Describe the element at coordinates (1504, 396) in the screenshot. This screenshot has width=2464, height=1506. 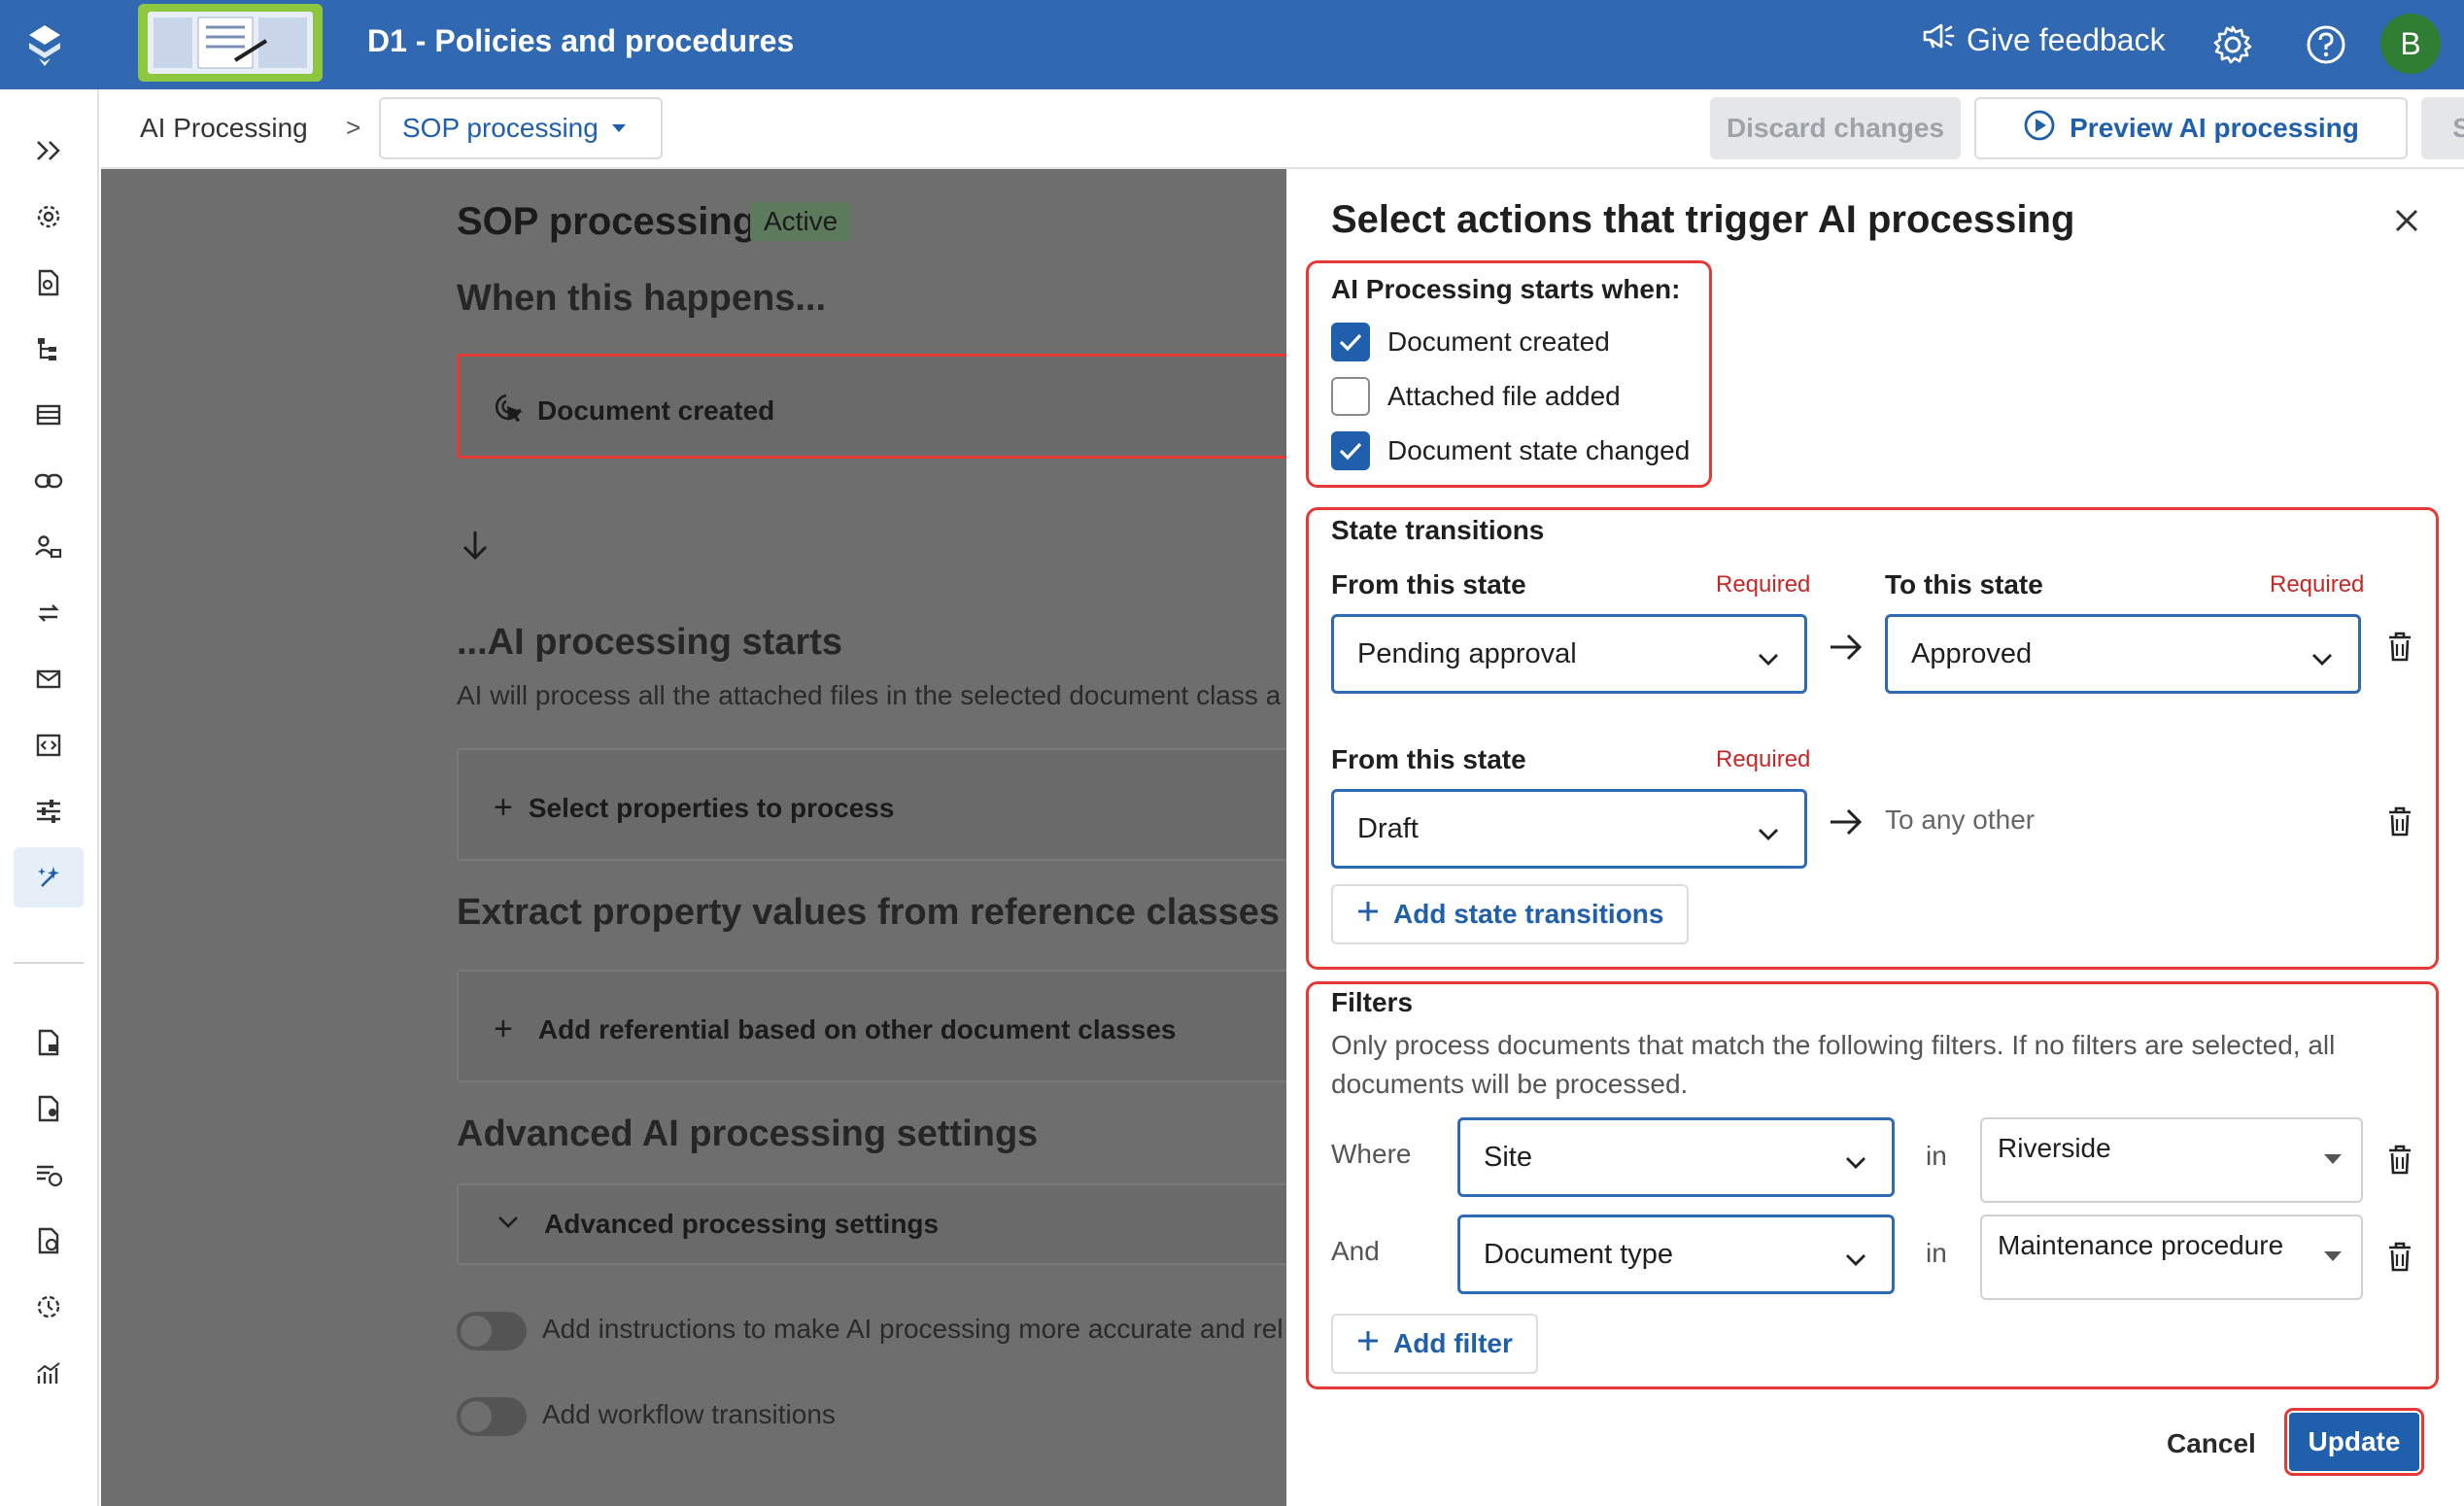
I see `trigger-label: Attached file added` at that location.